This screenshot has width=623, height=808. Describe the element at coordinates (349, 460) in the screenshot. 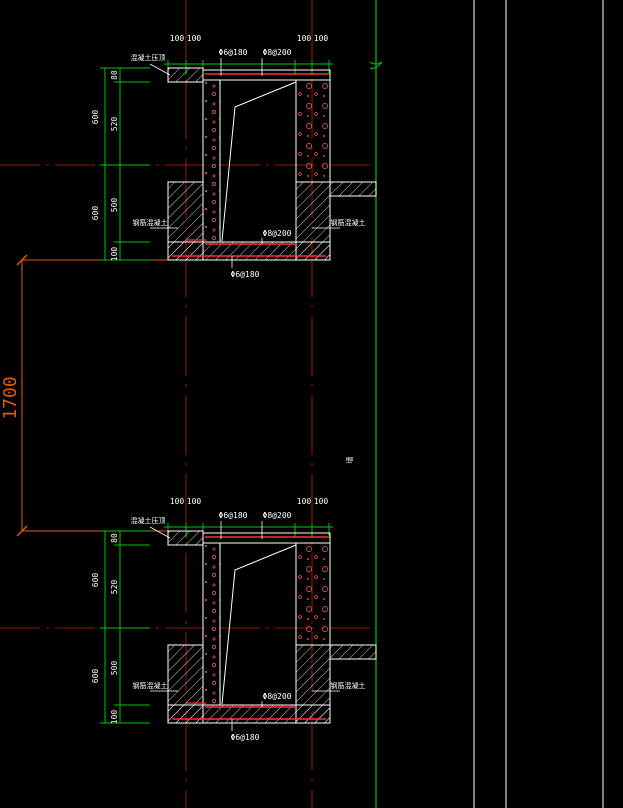

I see `side-note: 墙` at that location.